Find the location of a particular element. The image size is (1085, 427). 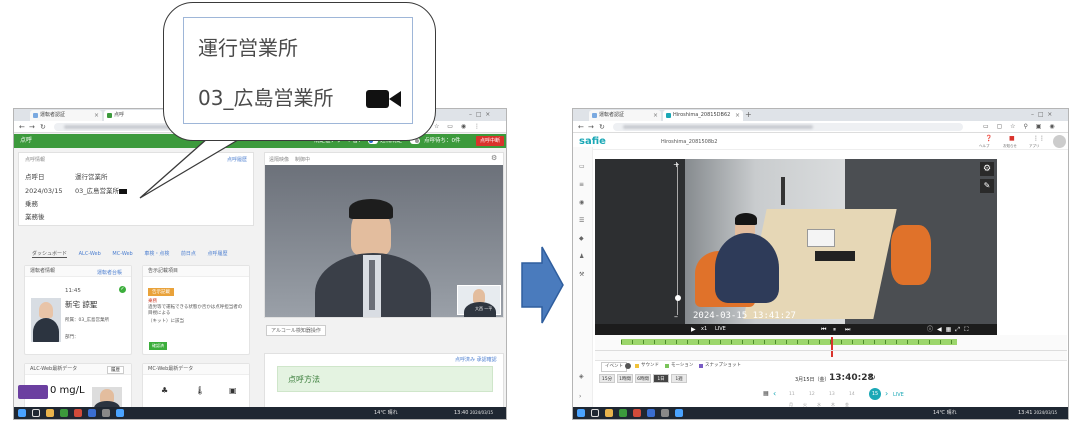

zoom-out-icon: – is located at coordinates (676, 316).